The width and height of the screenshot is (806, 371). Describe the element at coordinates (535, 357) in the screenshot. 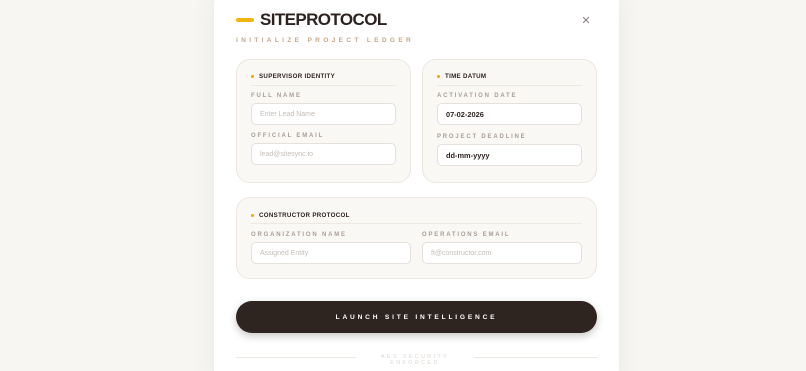

I see `footer-divider-right` at that location.